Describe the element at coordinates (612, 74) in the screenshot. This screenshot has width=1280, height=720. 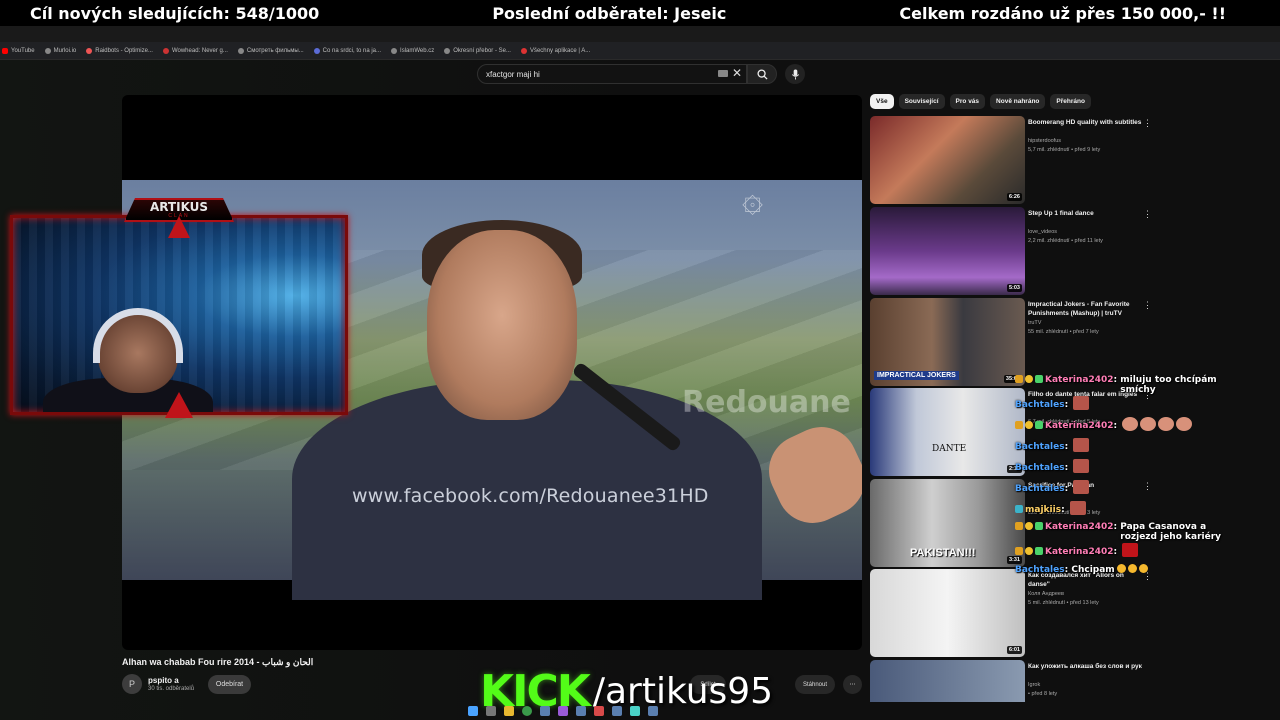
I see `search-input: xfactgor maji hi` at that location.